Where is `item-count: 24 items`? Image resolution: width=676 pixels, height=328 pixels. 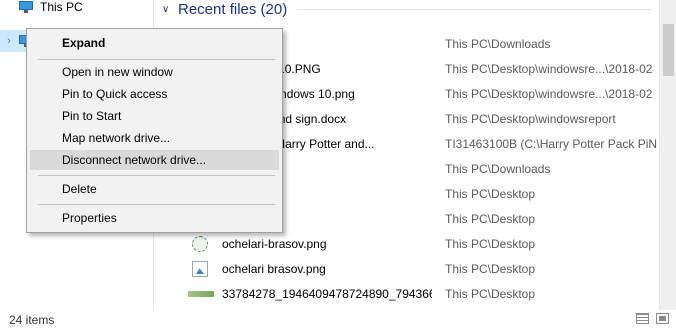 item-count: 24 items is located at coordinates (32, 320).